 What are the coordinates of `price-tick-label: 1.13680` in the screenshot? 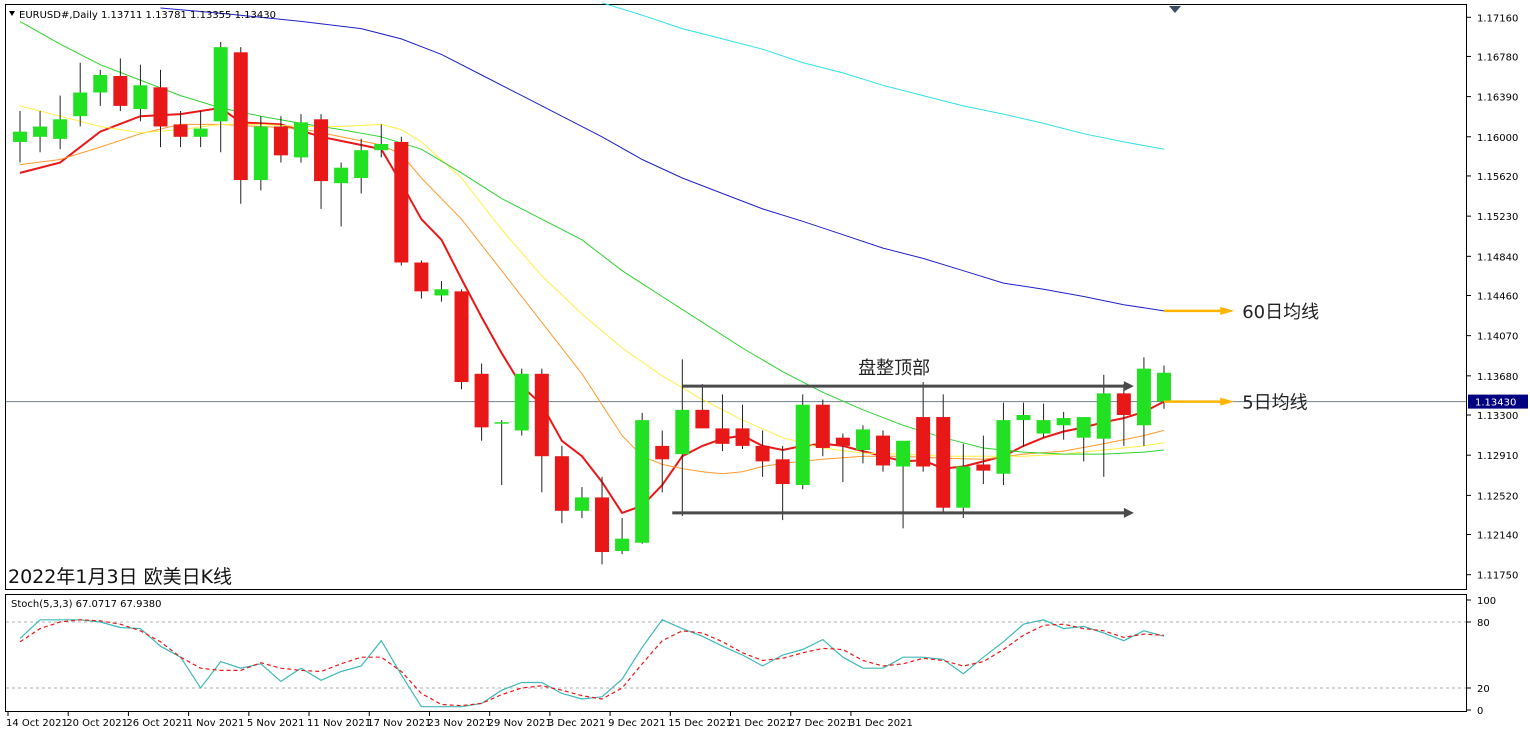 It's located at (1497, 377).